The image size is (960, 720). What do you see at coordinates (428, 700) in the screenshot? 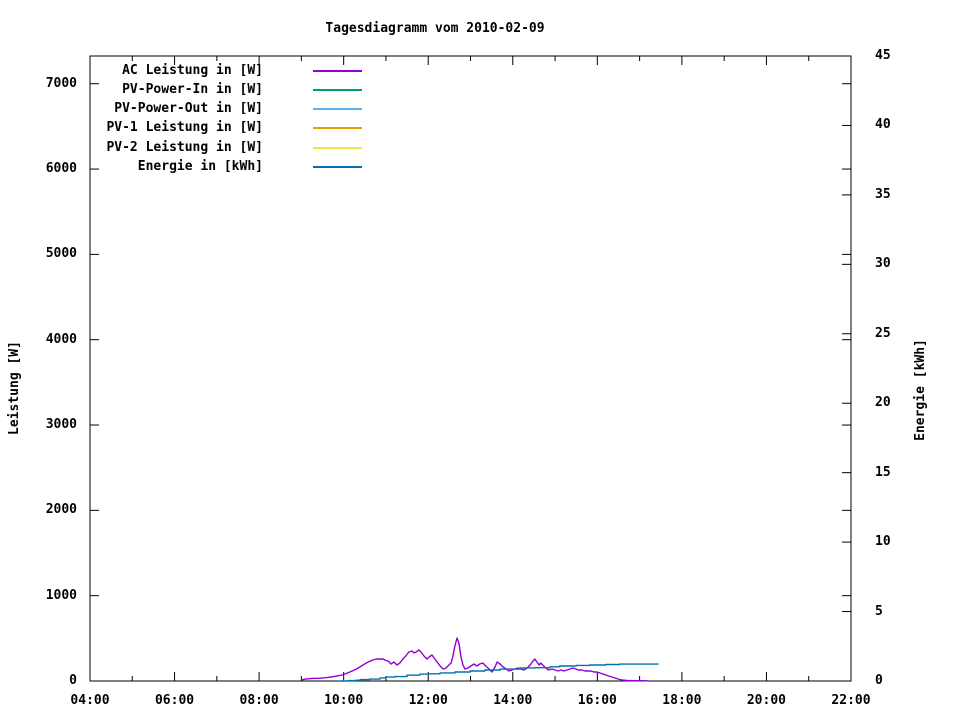
I see `x-tick-label: 12:00` at bounding box center [428, 700].